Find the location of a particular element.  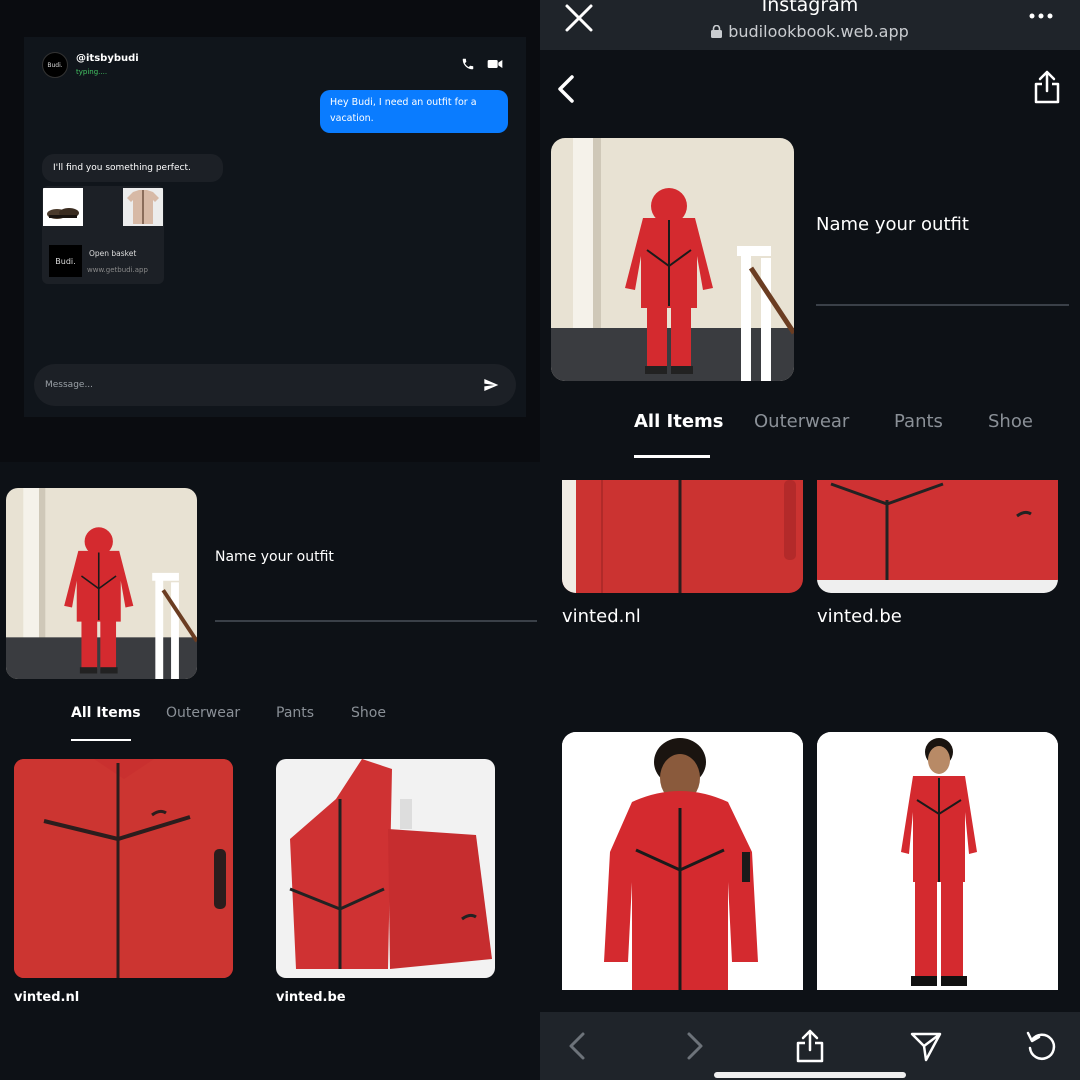

budi-logo: Budi. is located at coordinates (65, 261).